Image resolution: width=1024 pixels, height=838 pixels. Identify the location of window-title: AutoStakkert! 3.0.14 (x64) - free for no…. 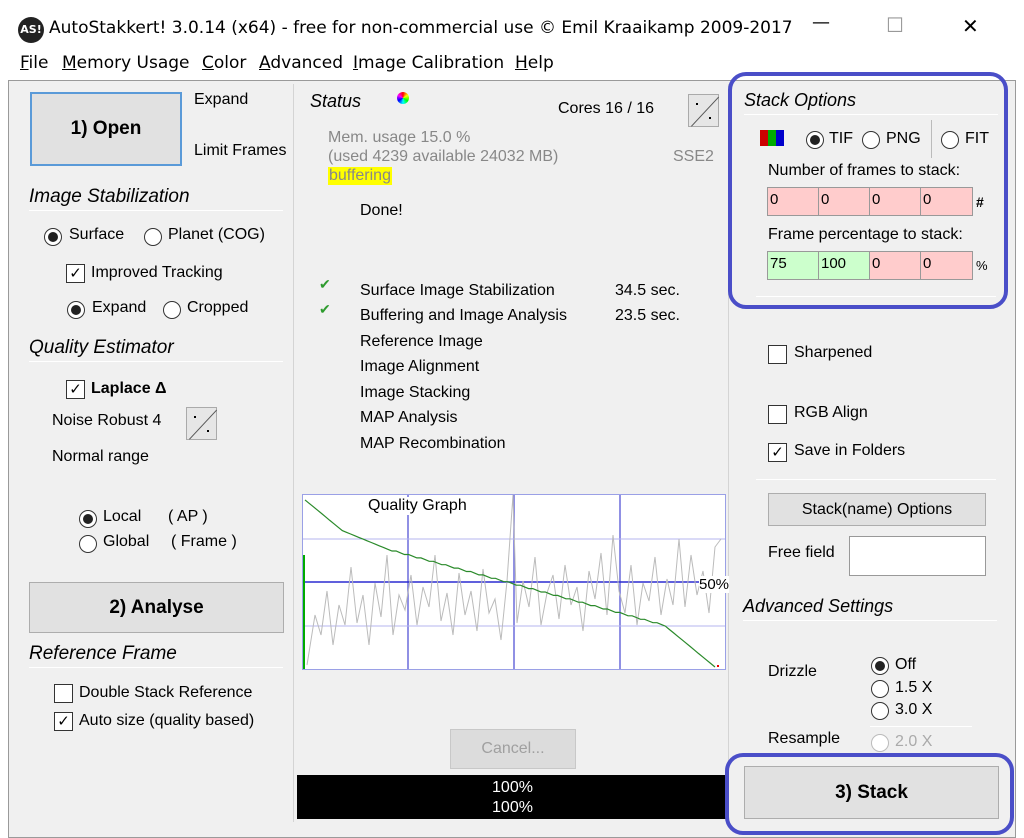
(421, 28).